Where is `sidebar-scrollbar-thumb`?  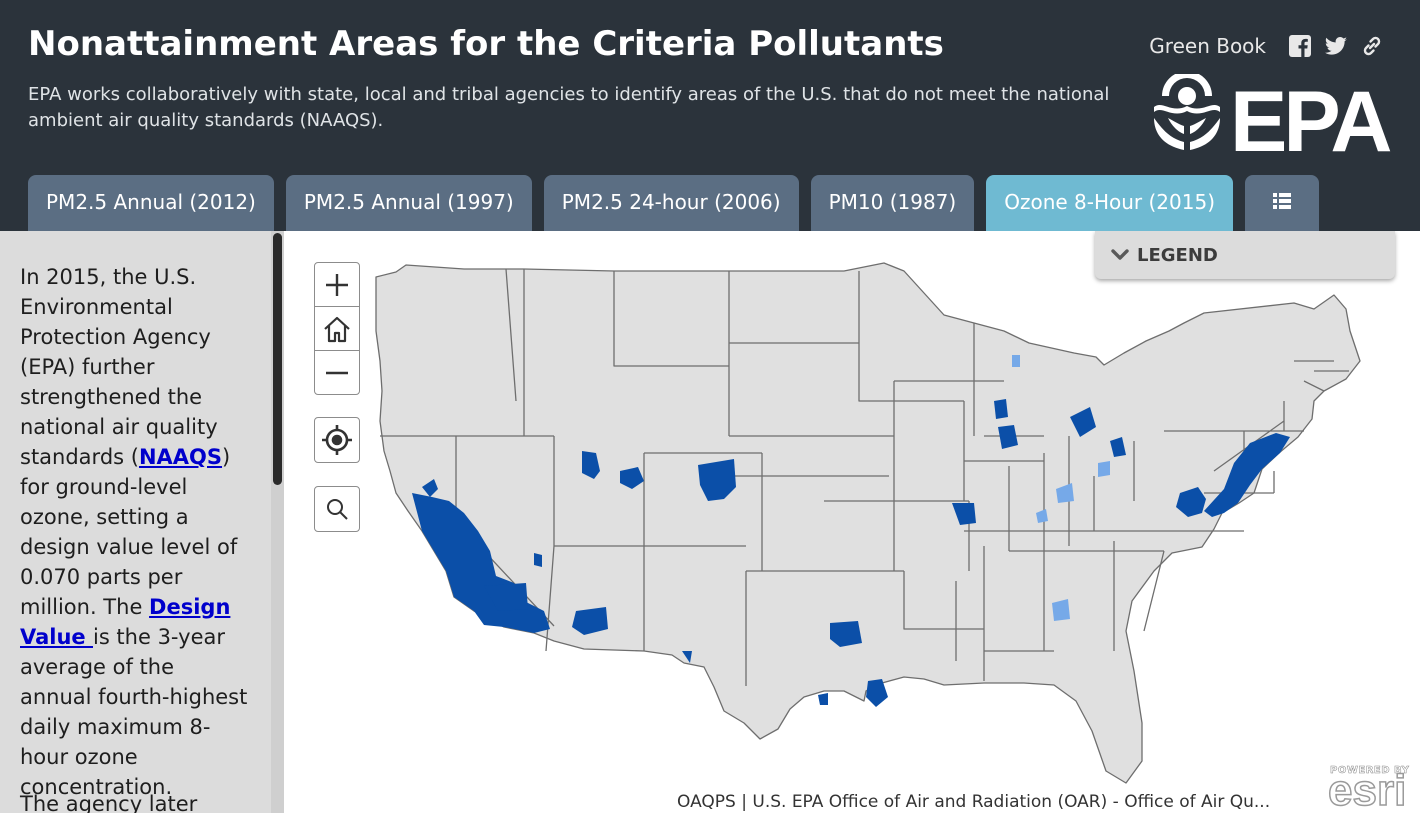
sidebar-scrollbar-thumb is located at coordinates (277, 359).